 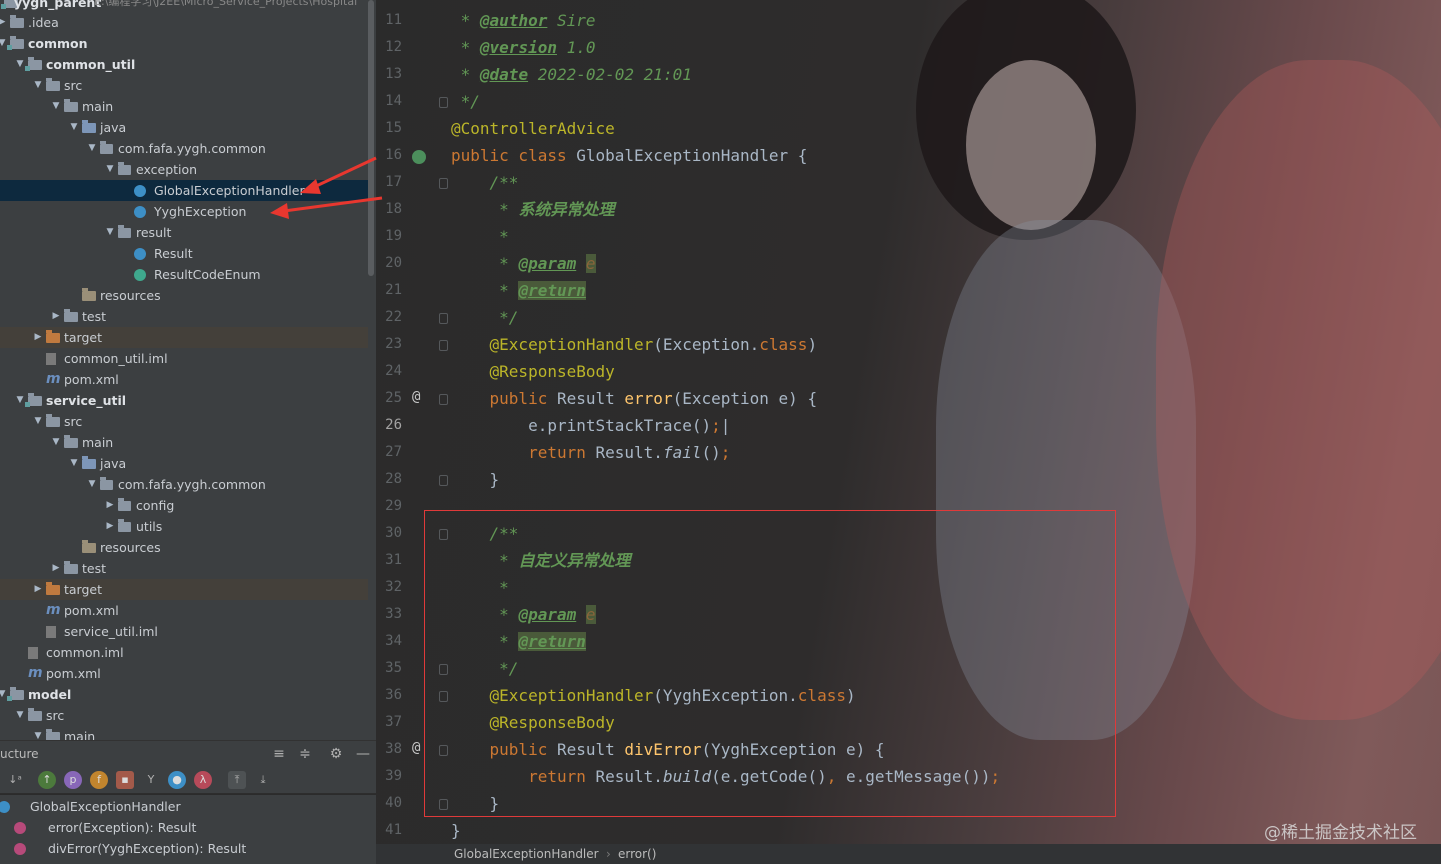 I want to click on line-number: 29, so click(x=393, y=506).